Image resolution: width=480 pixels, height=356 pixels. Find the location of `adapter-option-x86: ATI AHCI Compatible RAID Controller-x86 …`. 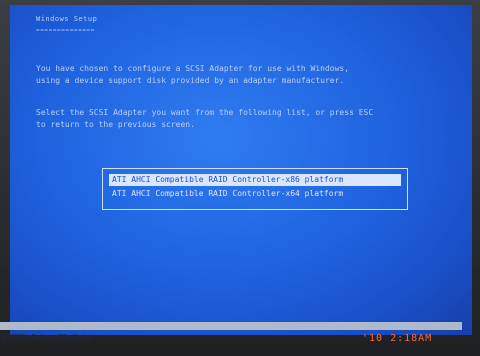

adapter-option-x86: ATI AHCI Compatible RAID Controller-x86 … is located at coordinates (255, 180).